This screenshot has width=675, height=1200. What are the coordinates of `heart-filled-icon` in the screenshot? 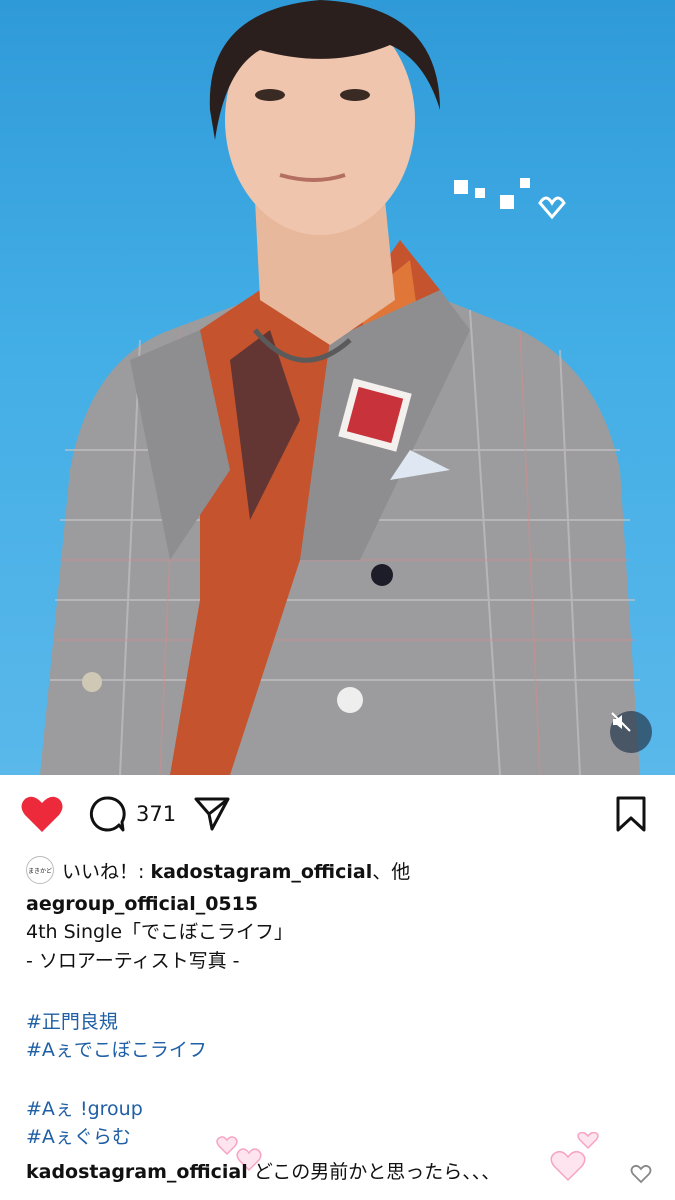 It's located at (42, 814).